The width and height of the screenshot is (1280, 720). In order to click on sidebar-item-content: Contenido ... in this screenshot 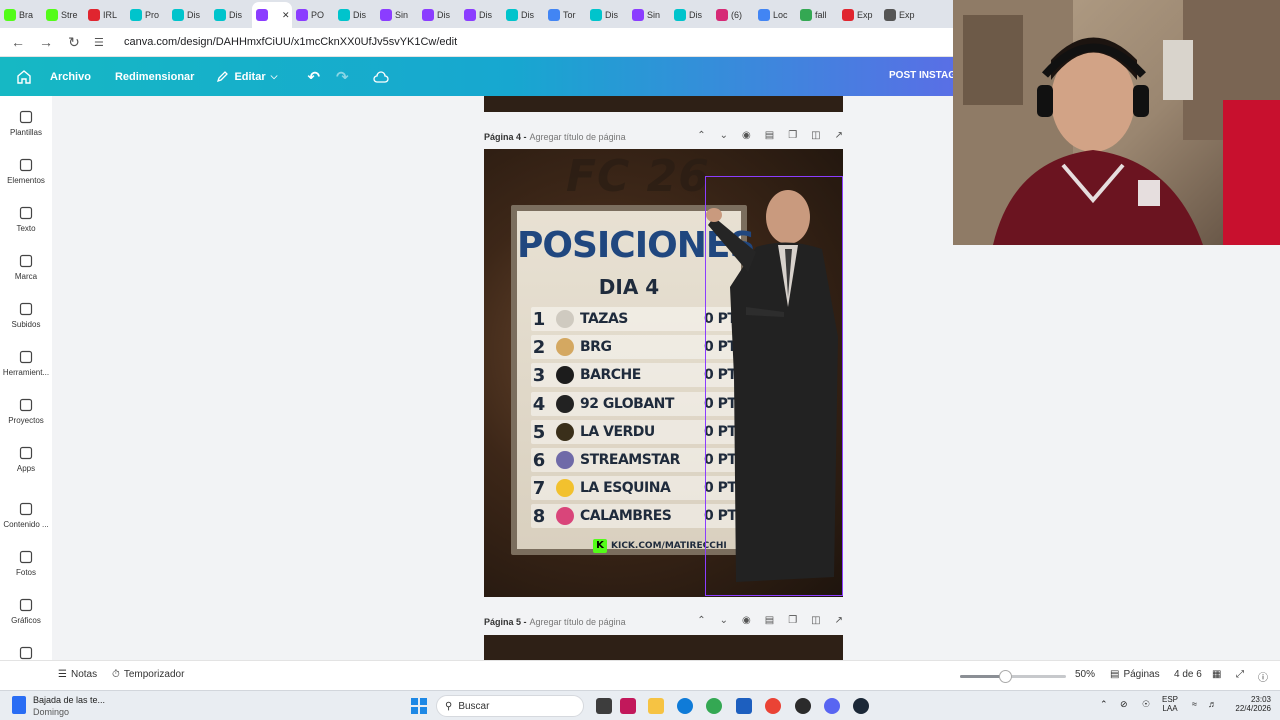, I will do `click(26, 515)`.